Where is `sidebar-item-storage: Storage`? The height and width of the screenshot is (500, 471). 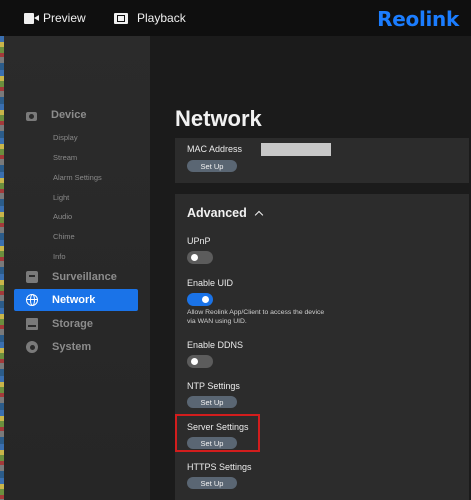 sidebar-item-storage: Storage is located at coordinates (76, 324).